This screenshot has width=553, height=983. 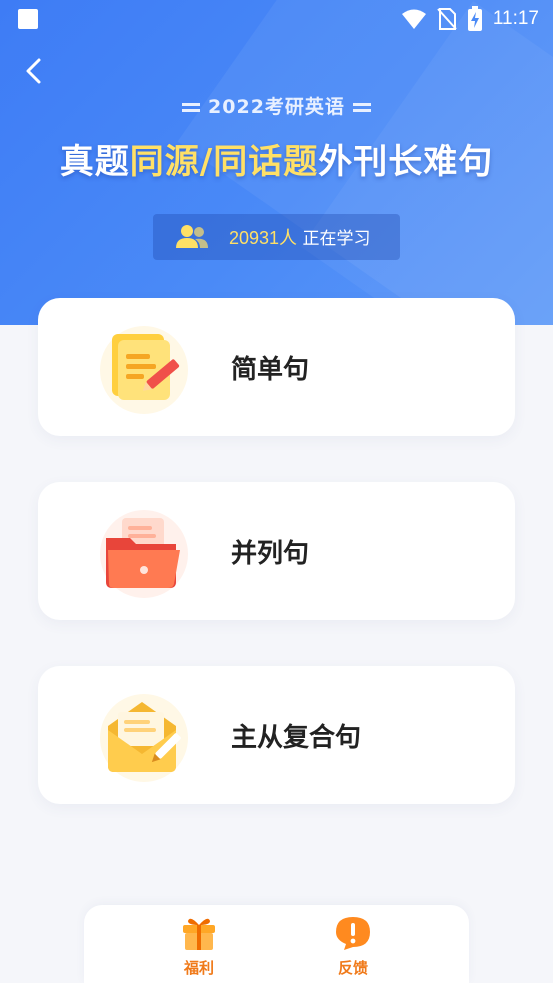 I want to click on title-part1: 真题, so click(x=94, y=162).